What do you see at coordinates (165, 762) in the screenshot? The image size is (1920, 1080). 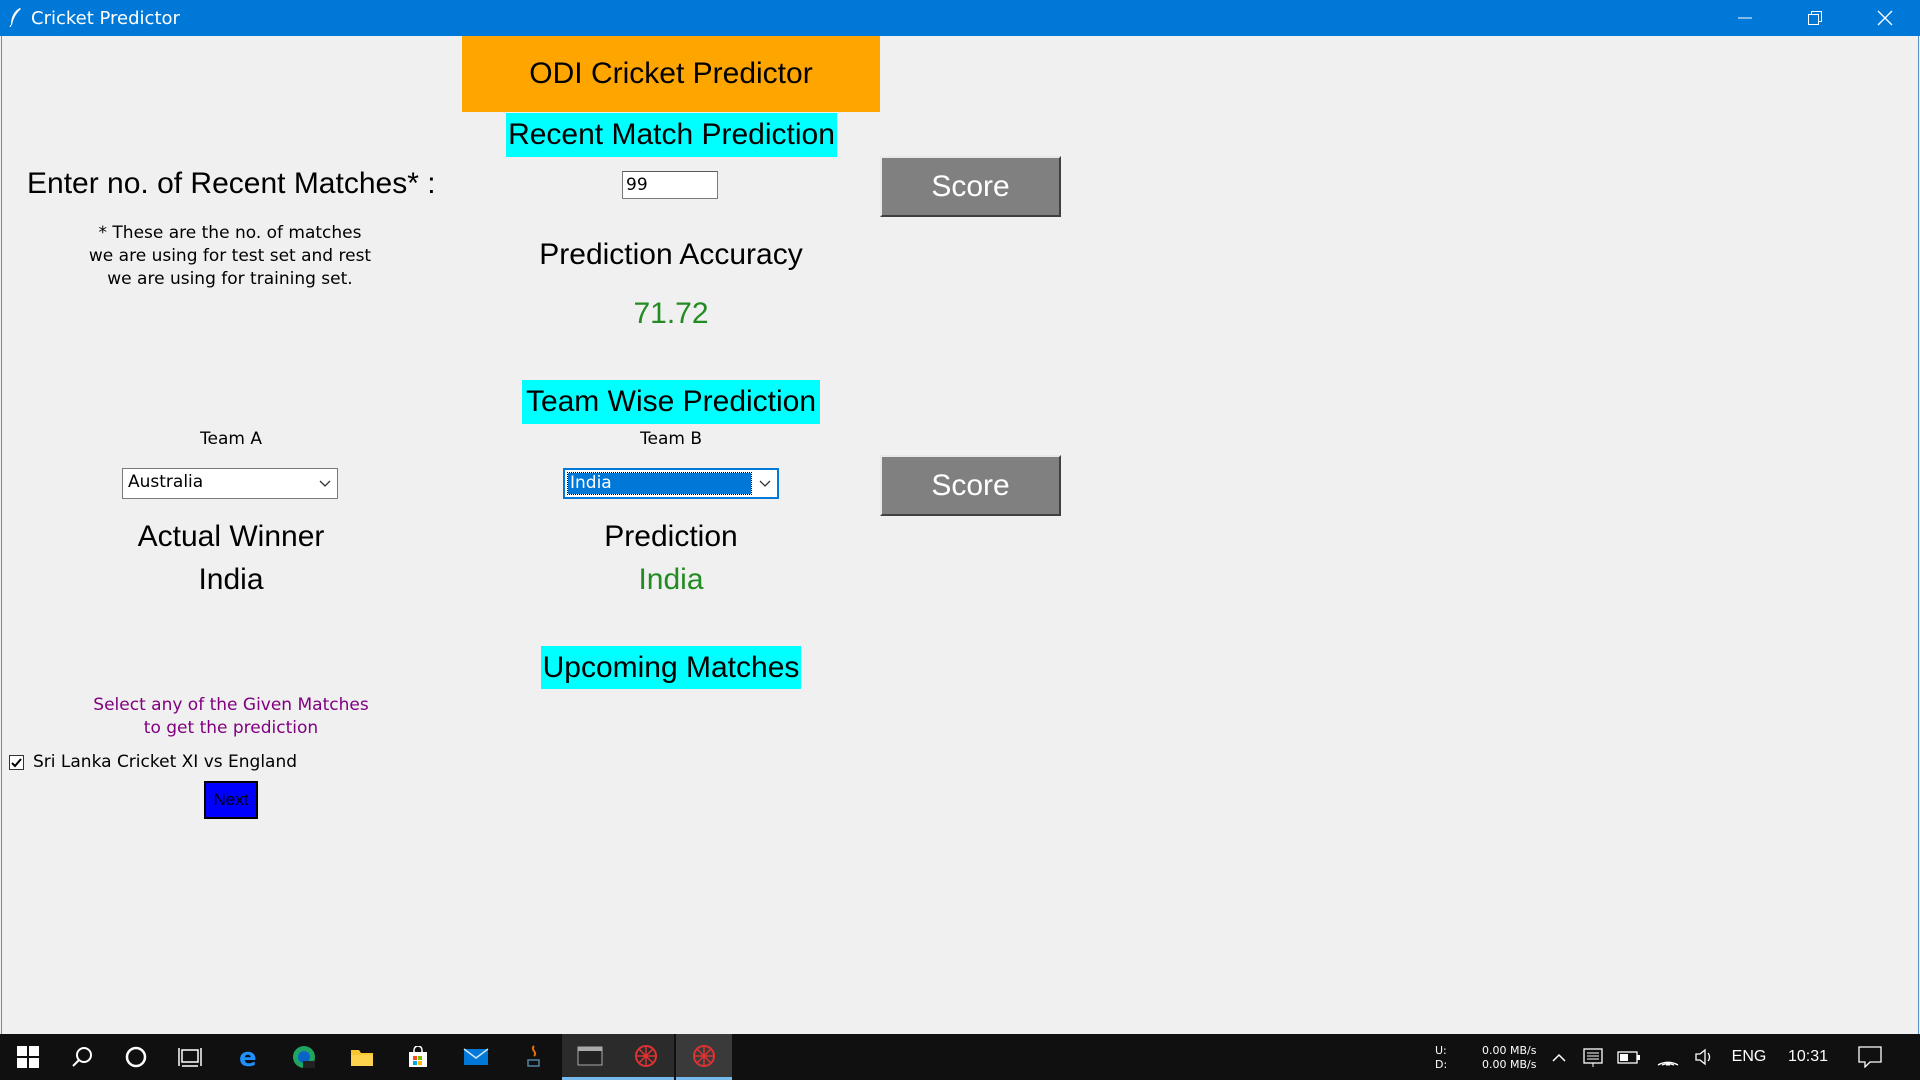 I see `upcoming-match-label: Sri Lanka Cricket XI vs England` at bounding box center [165, 762].